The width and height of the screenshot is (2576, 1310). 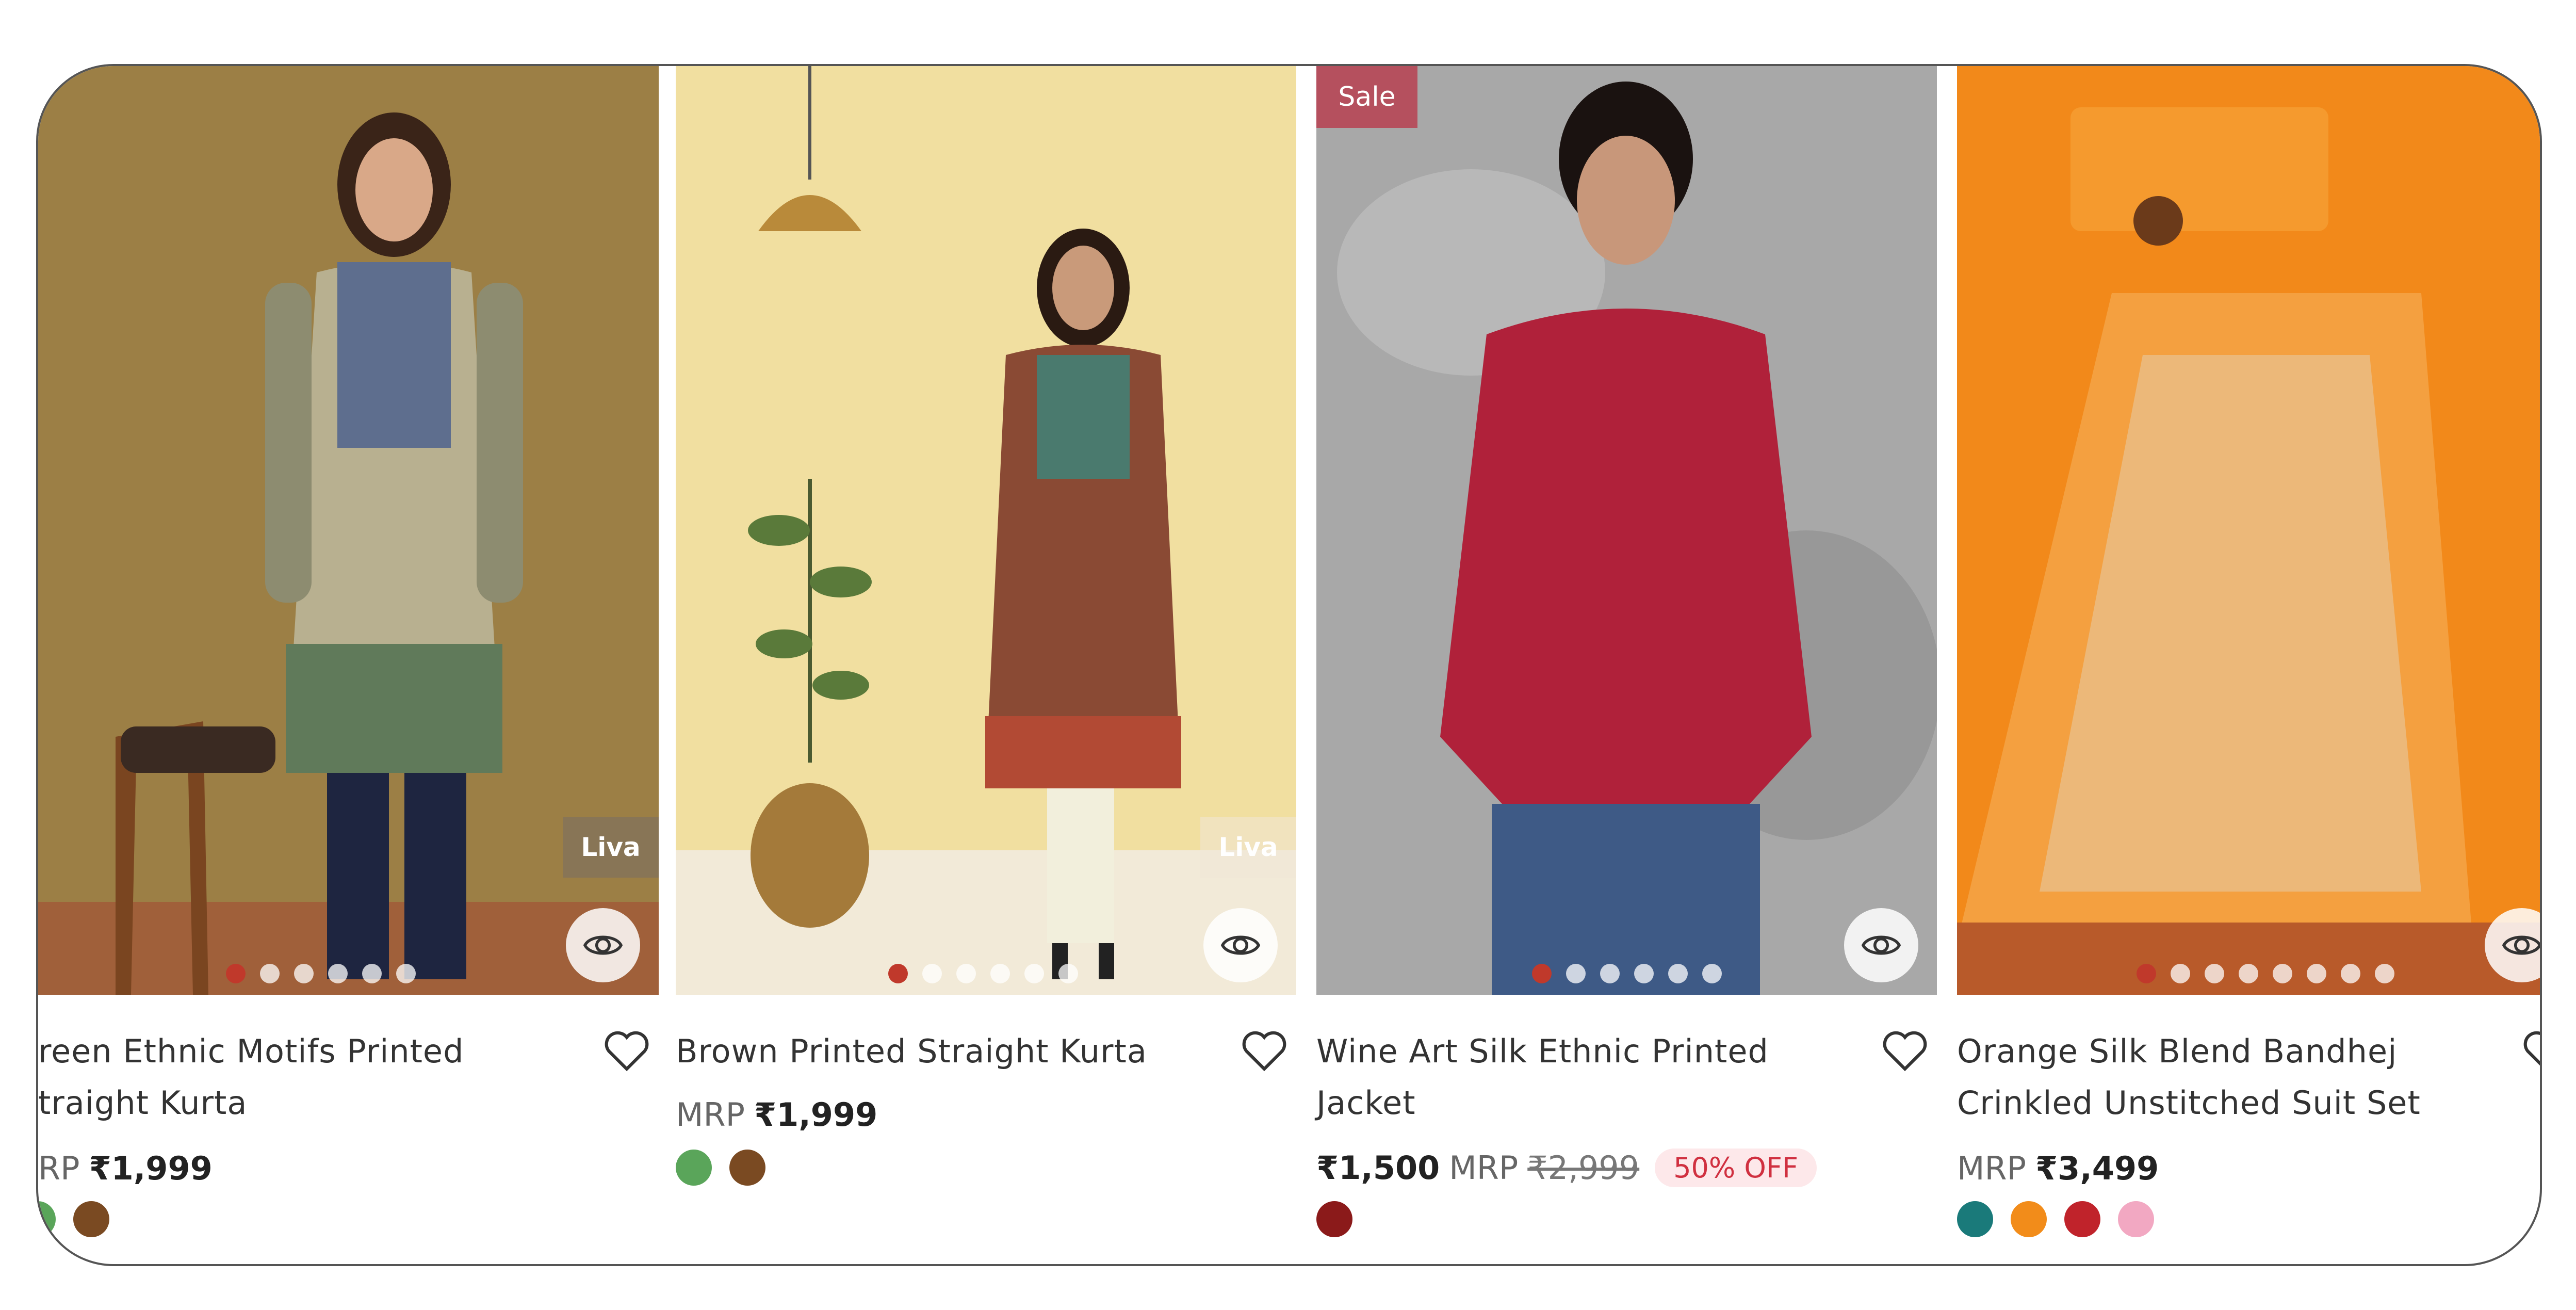 What do you see at coordinates (251, 1051) in the screenshot?
I see `product-title-line: reen Ethnic Motifs Printed` at bounding box center [251, 1051].